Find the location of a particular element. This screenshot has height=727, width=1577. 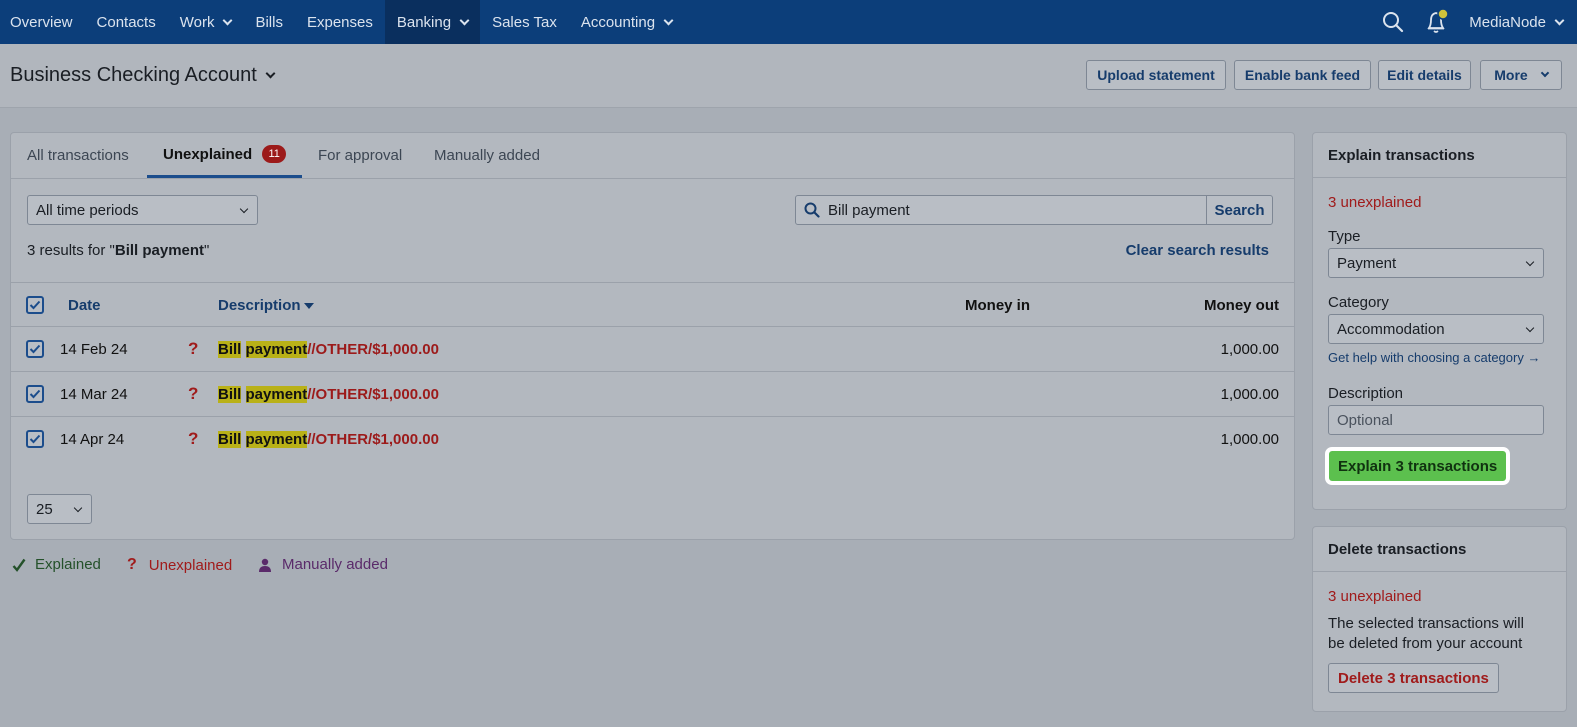

description-input: Optional is located at coordinates (1436, 420).